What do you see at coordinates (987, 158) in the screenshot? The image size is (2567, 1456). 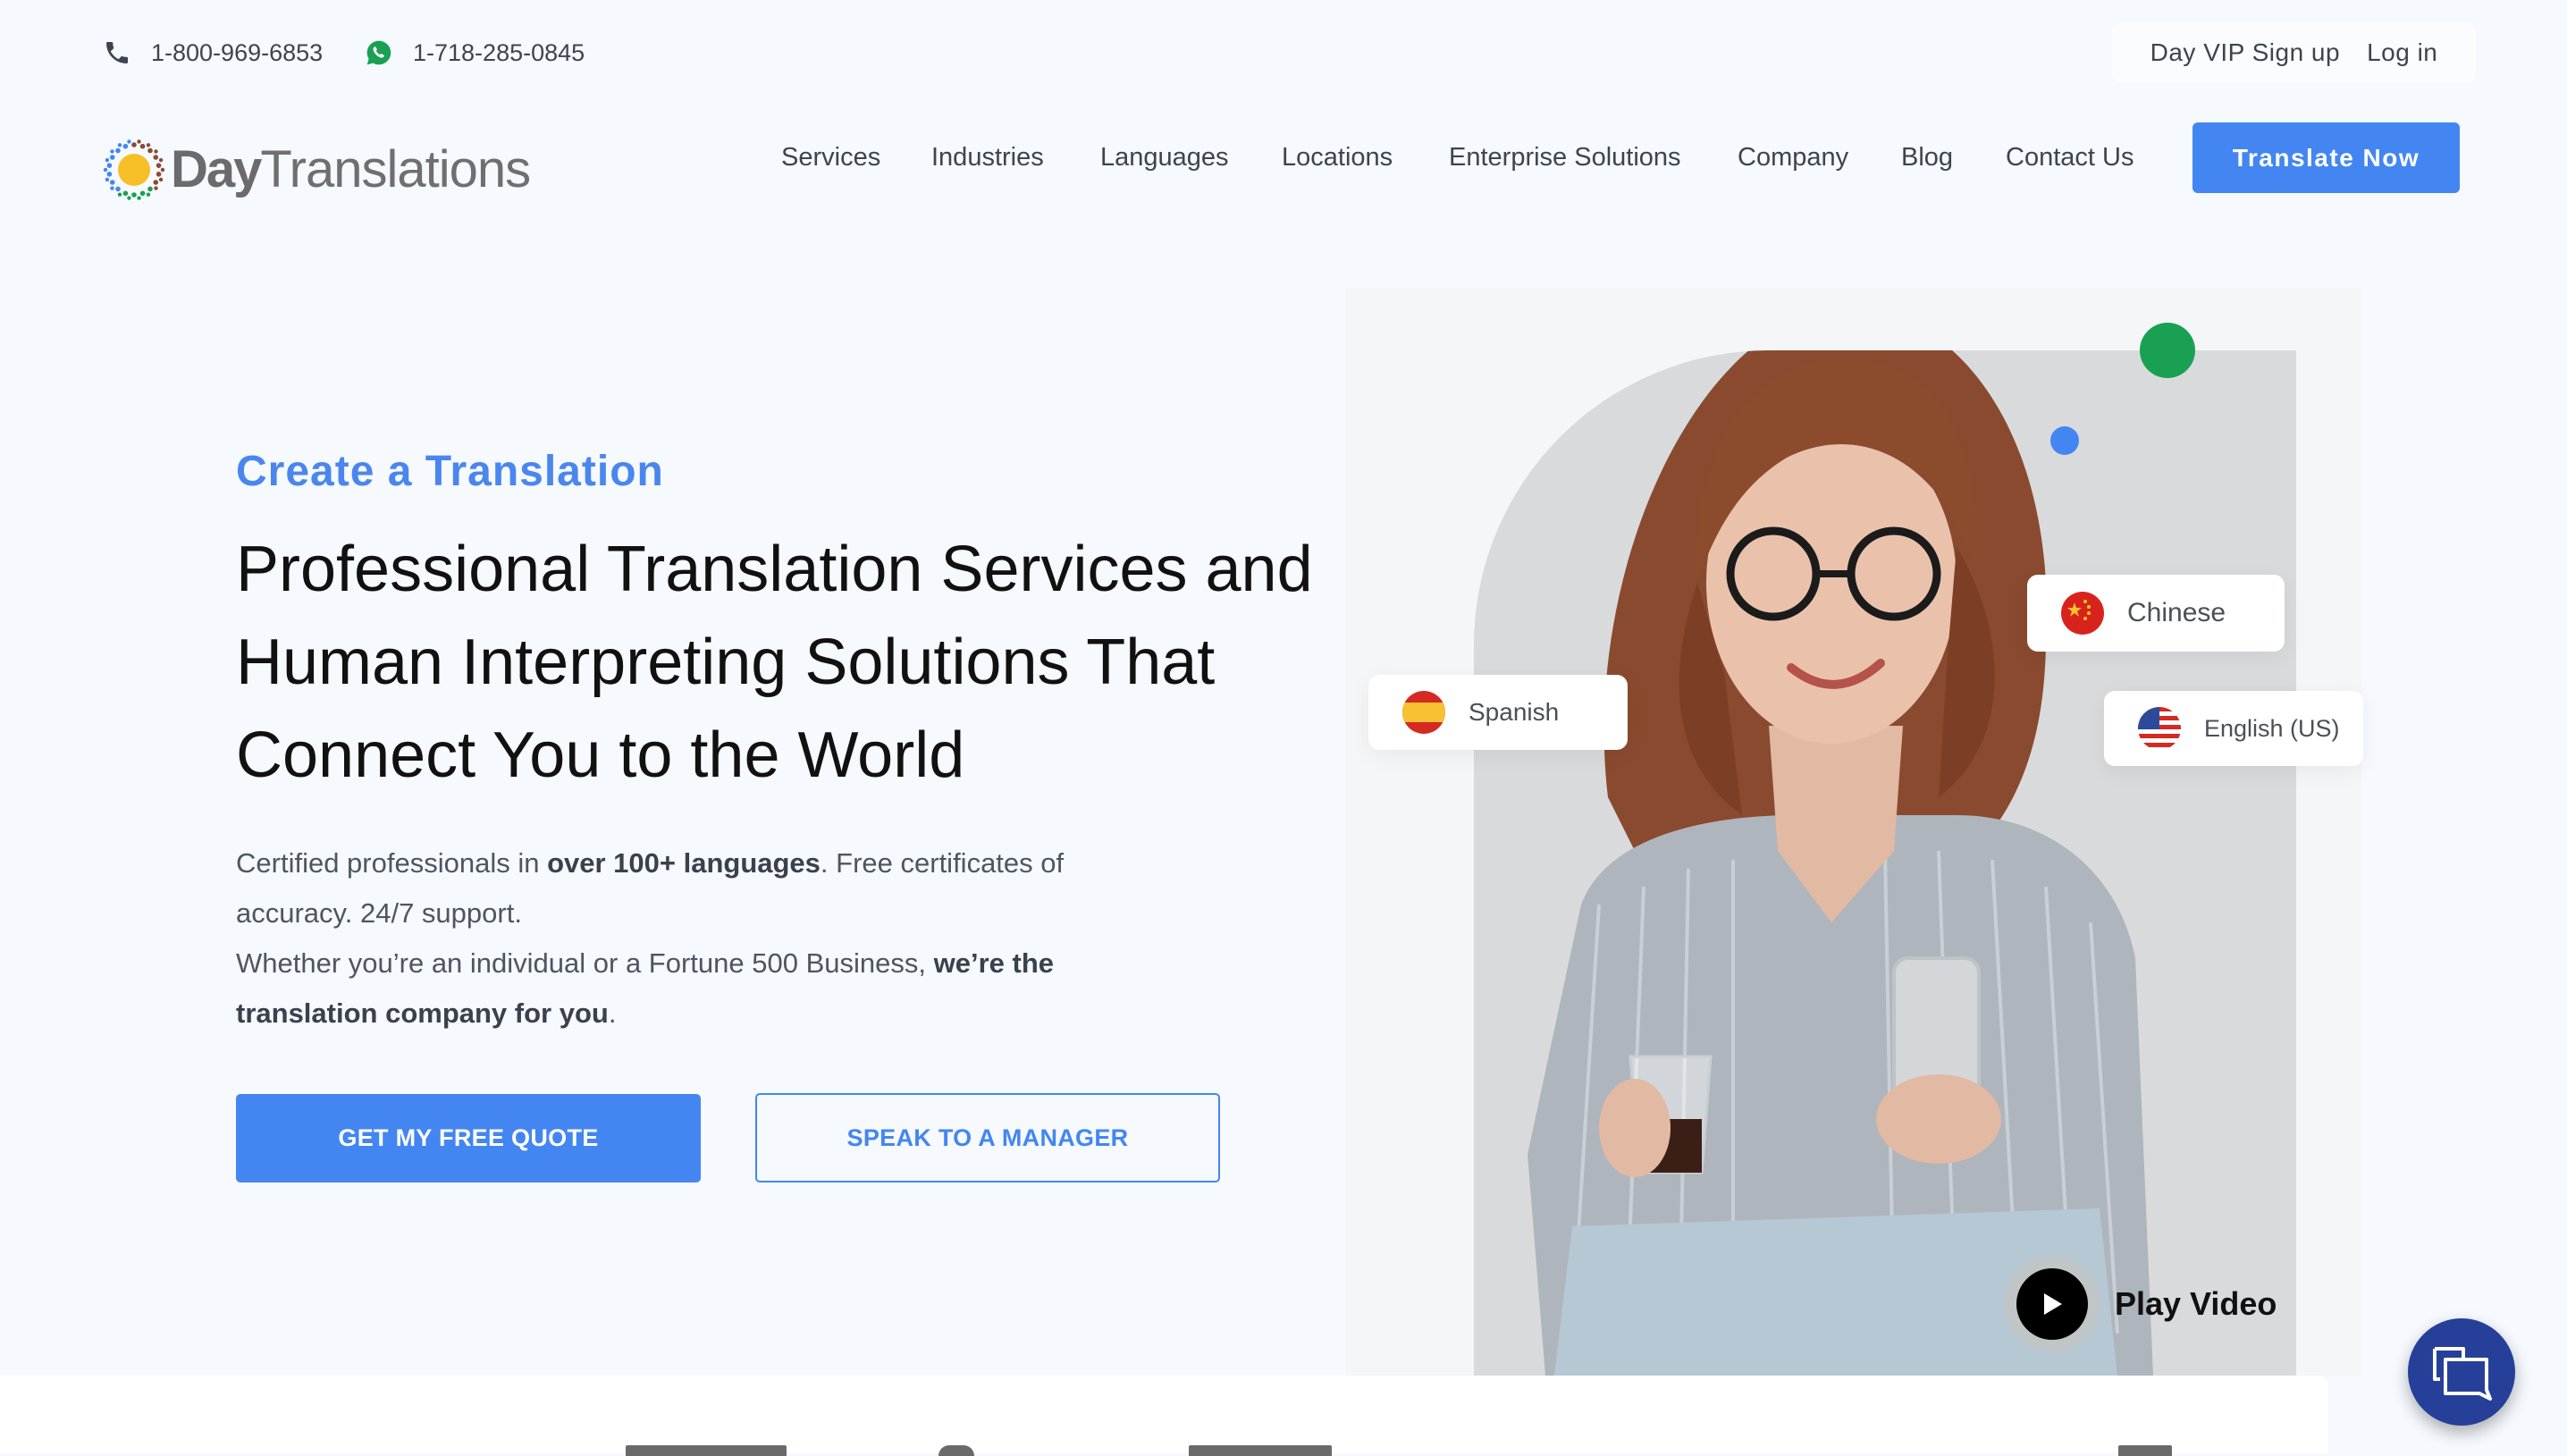 I see `nav-industries: Industries` at bounding box center [987, 158].